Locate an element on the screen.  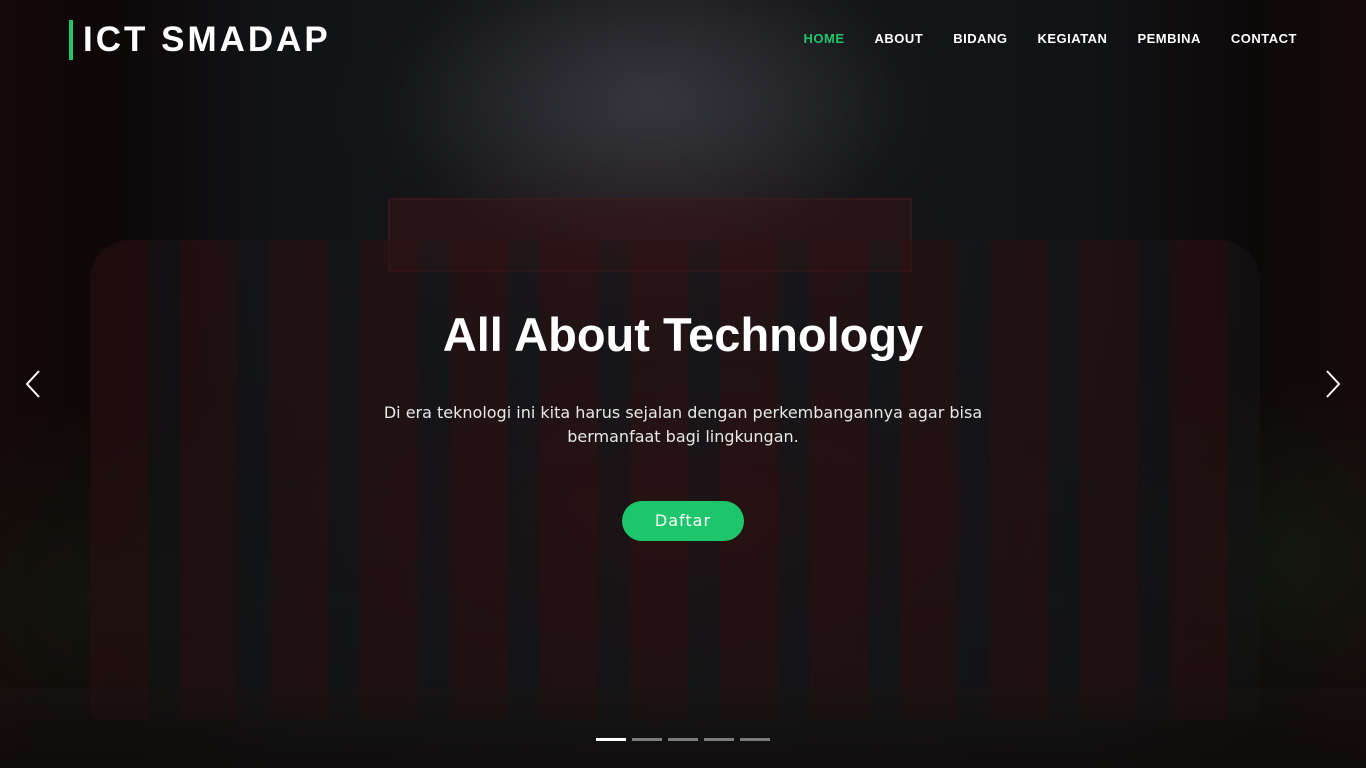
nav-item-about: ABOUT is located at coordinates (898, 39).